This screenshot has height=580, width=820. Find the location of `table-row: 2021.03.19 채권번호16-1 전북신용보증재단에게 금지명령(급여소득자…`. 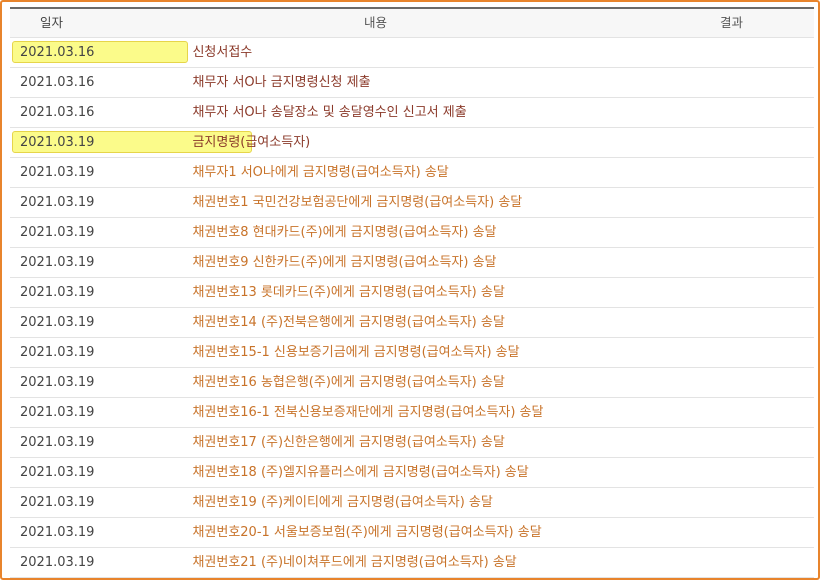

table-row: 2021.03.19 채권번호16-1 전북신용보증재단에게 금지명령(급여소득자… is located at coordinates (412, 413).